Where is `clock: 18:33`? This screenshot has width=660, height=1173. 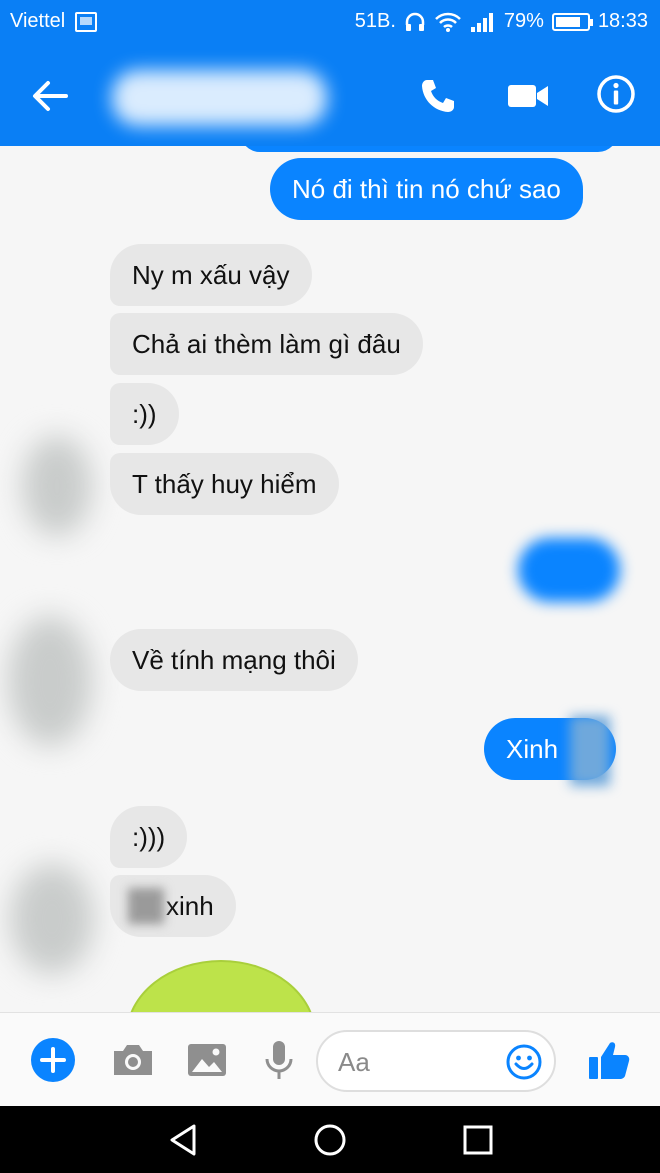
clock: 18:33 is located at coordinates (622, 21).